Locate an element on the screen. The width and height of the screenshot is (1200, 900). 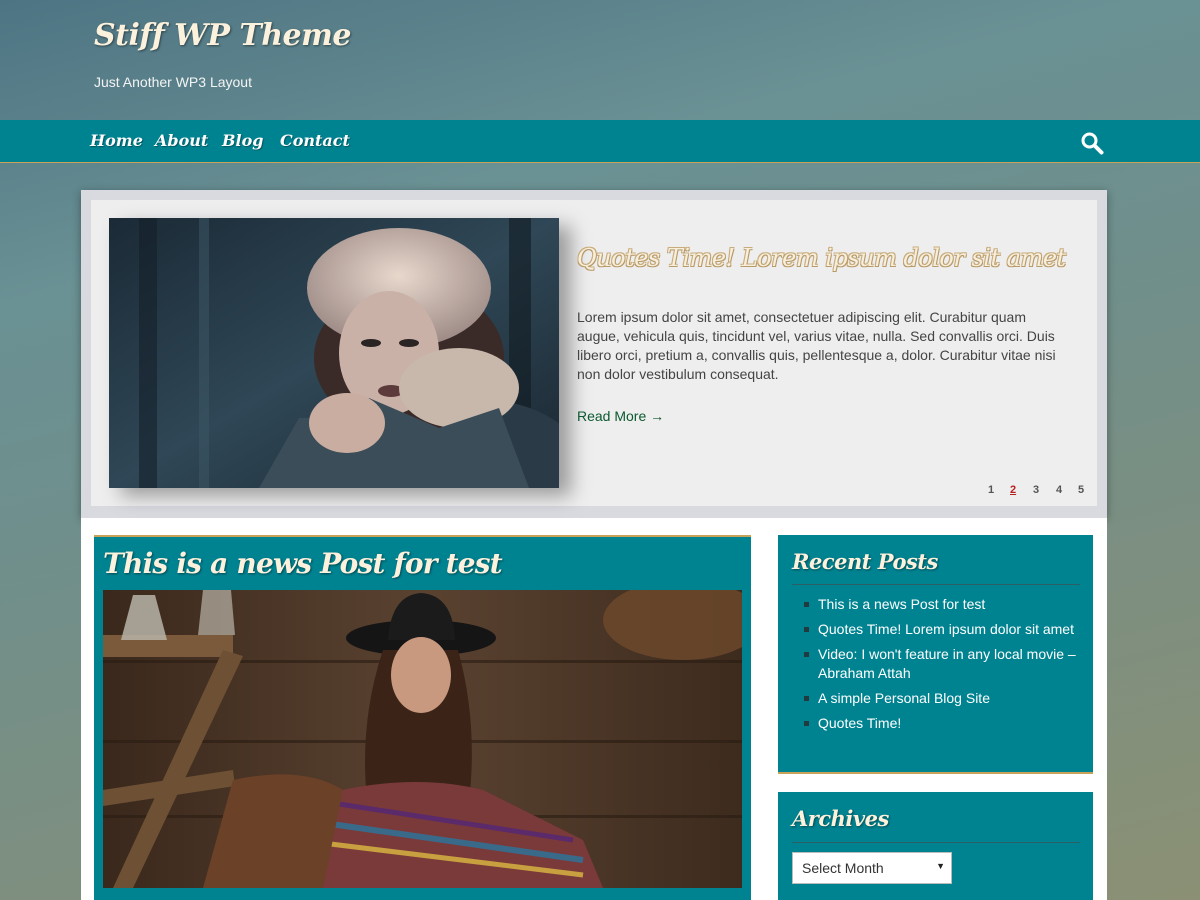
list-item: Quotes Time! Lorem ipsum dolor sit amet is located at coordinates (944, 629).